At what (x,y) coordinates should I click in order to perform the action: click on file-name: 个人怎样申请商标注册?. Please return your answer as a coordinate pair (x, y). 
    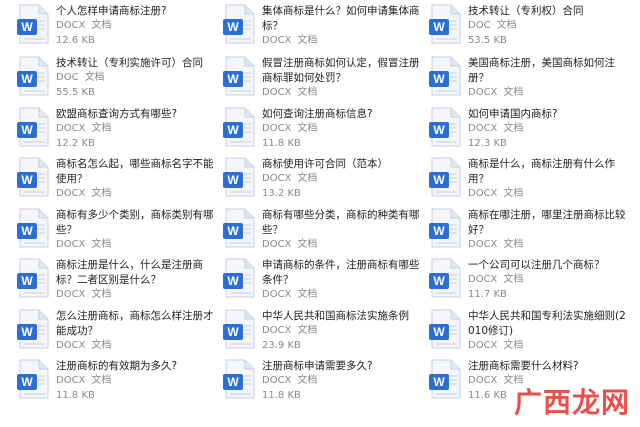
    Looking at the image, I should click on (111, 11).